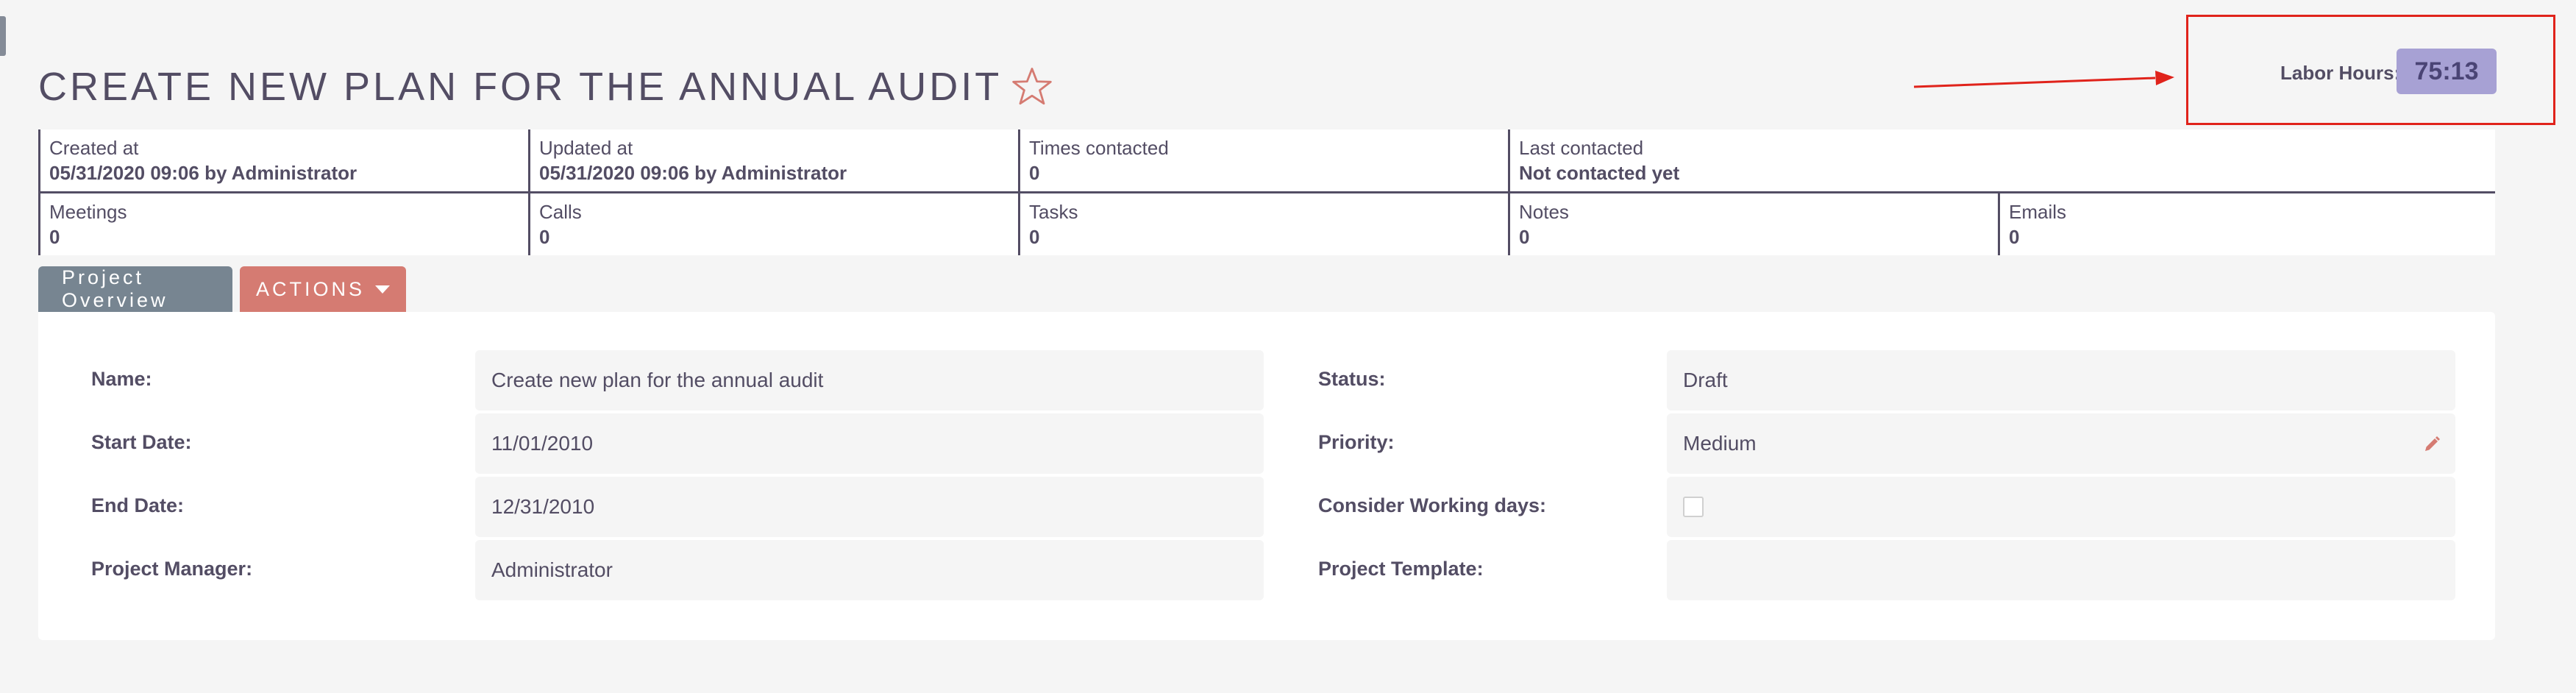 The height and width of the screenshot is (693, 2576). What do you see at coordinates (138, 505) in the screenshot?
I see `end-date-label: End Date:` at bounding box center [138, 505].